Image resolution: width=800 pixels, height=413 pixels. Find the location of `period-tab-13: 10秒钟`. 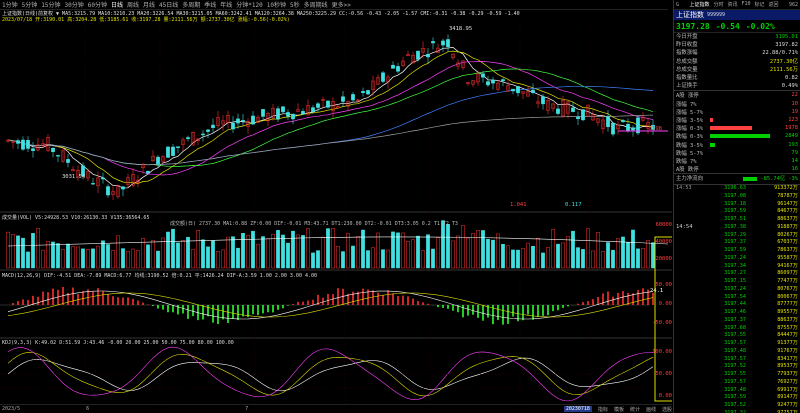

period-tab-13: 10秒钟 is located at coordinates (276, 4).